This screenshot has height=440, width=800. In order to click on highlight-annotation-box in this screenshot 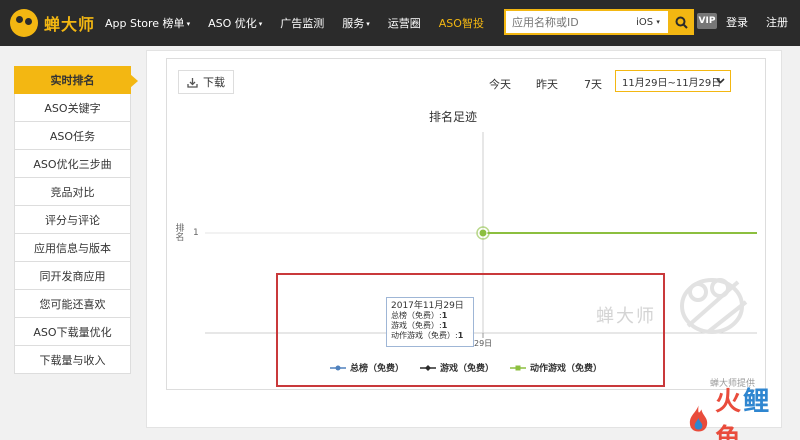, I will do `click(470, 330)`.